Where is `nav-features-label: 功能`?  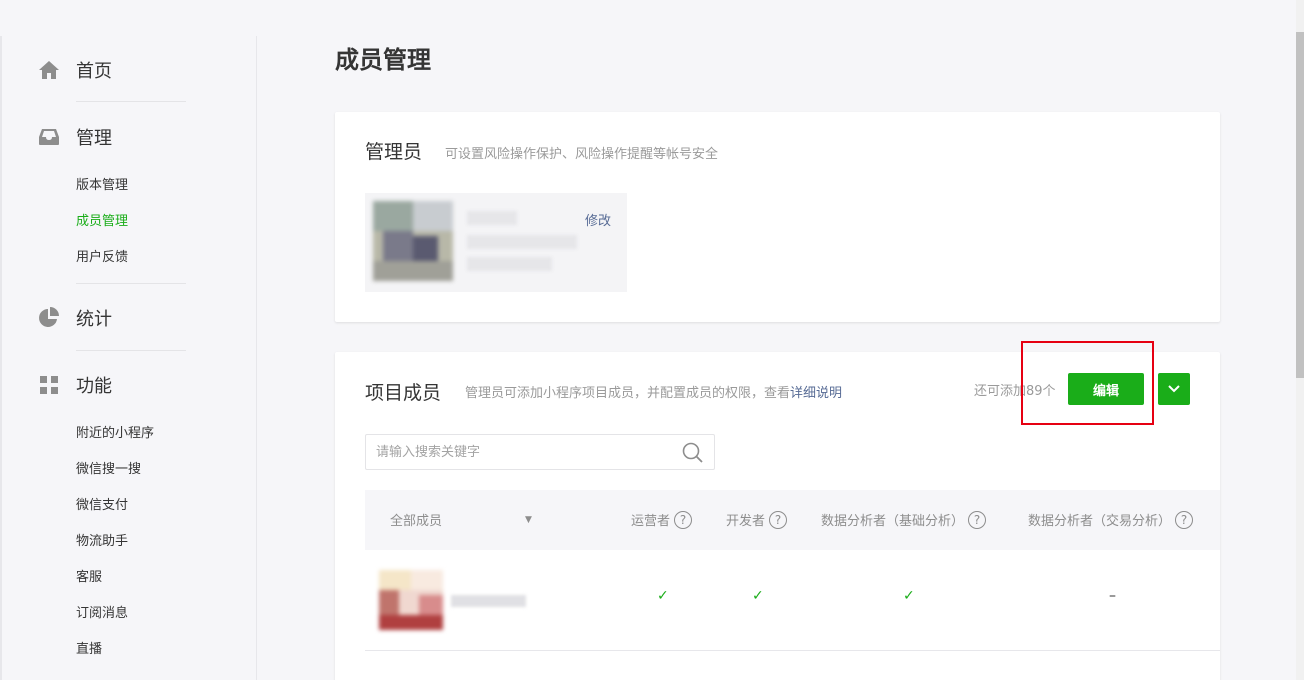
nav-features-label: 功能 is located at coordinates (94, 386).